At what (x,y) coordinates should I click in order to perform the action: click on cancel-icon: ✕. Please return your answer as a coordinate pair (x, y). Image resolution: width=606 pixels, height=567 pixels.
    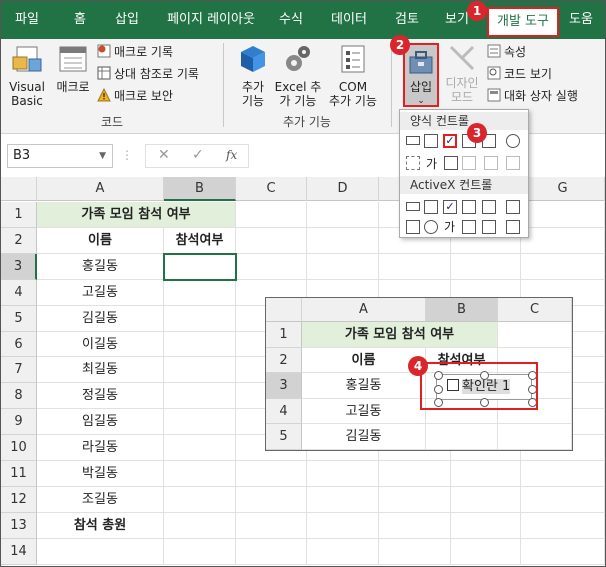
    Looking at the image, I should click on (164, 155).